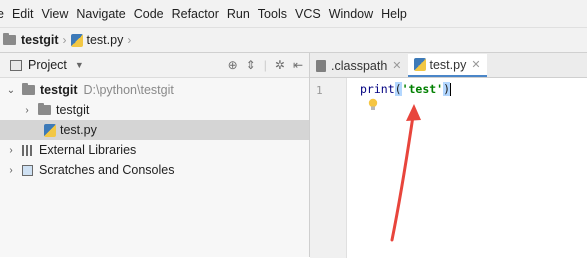 The width and height of the screenshot is (587, 258). Describe the element at coordinates (107, 170) in the screenshot. I see `tree-item-label: Scratches and Consoles` at that location.